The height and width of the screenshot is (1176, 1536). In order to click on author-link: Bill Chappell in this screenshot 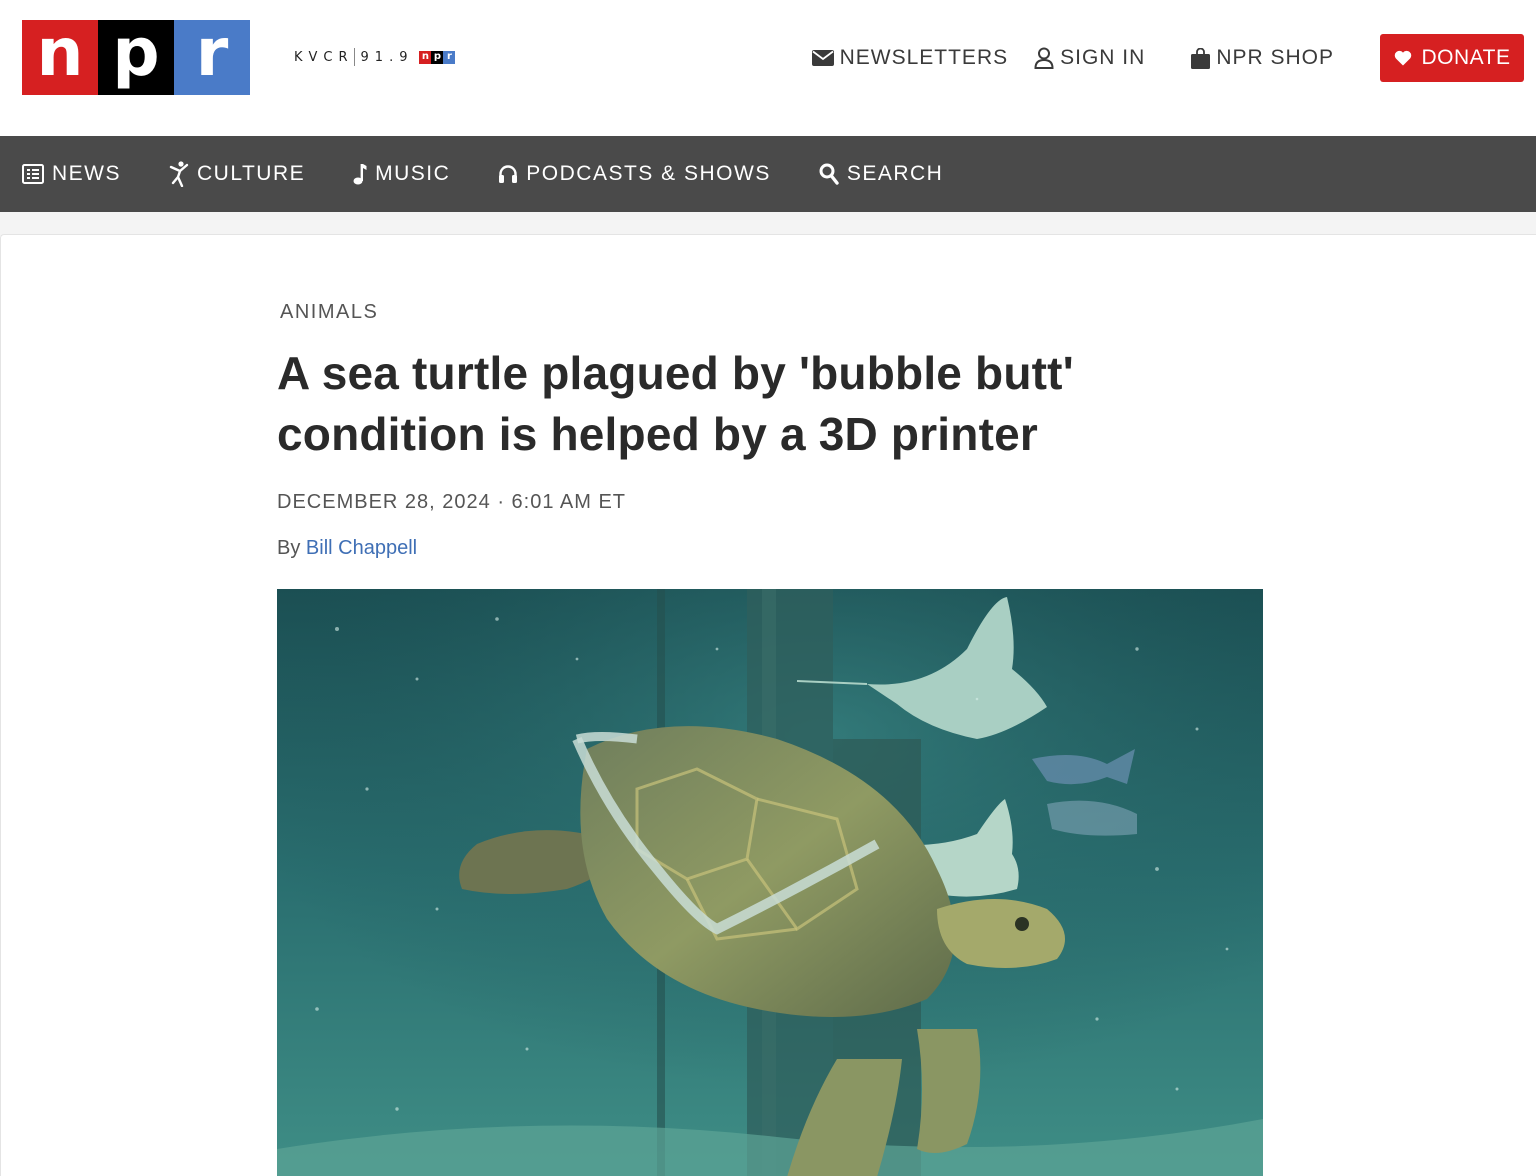, I will do `click(361, 548)`.